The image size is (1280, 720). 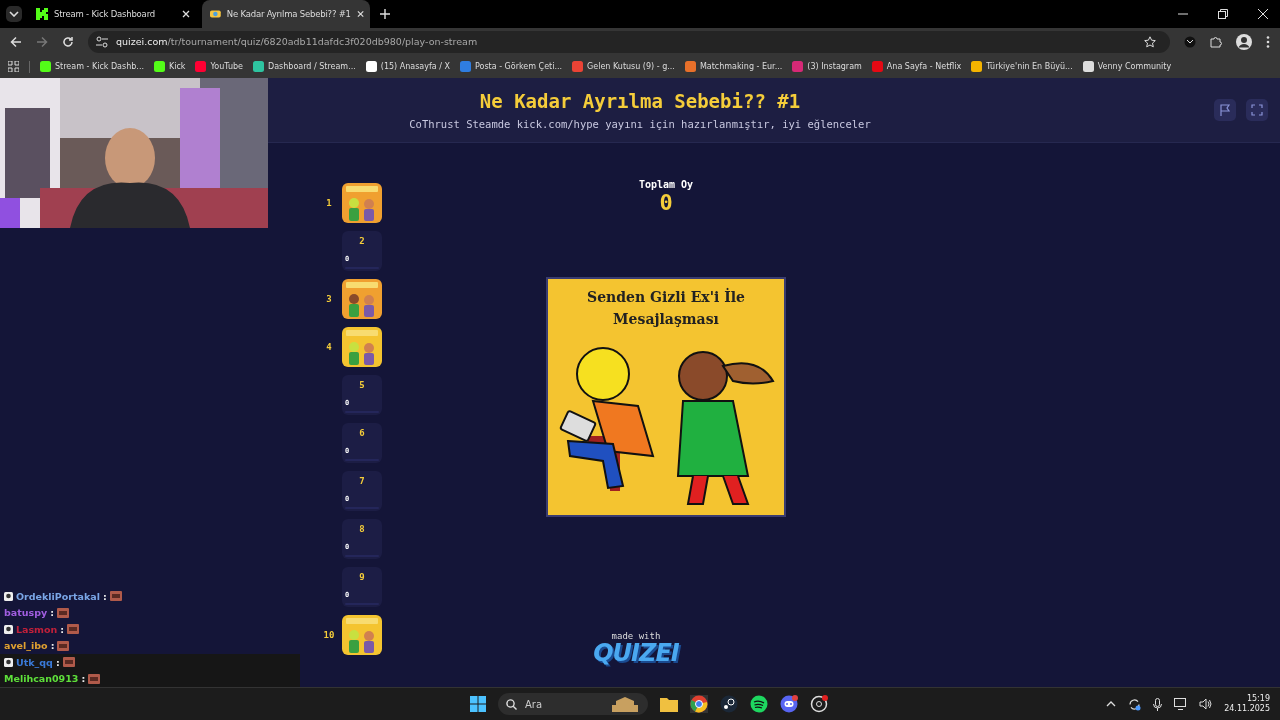 I want to click on rank-number: 1, so click(x=329, y=203).